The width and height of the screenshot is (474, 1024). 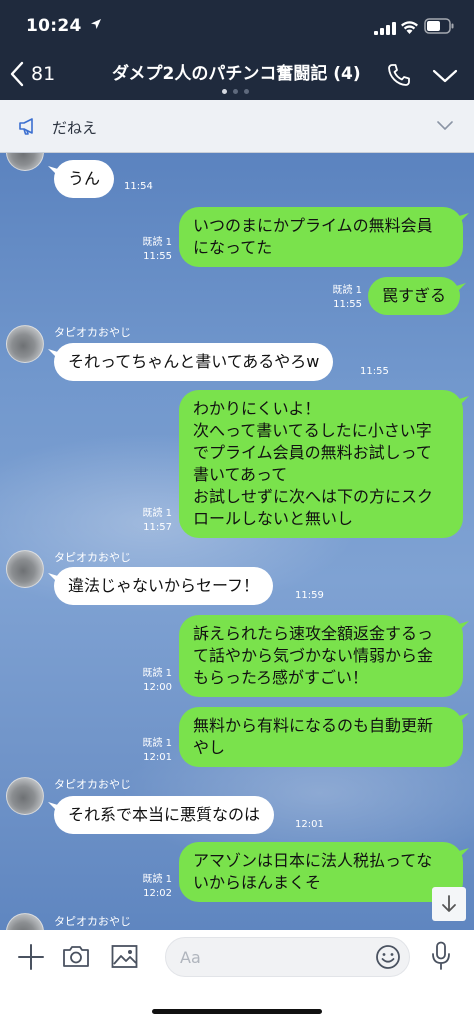 I want to click on scroll-to-bottom-button, so click(x=449, y=904).